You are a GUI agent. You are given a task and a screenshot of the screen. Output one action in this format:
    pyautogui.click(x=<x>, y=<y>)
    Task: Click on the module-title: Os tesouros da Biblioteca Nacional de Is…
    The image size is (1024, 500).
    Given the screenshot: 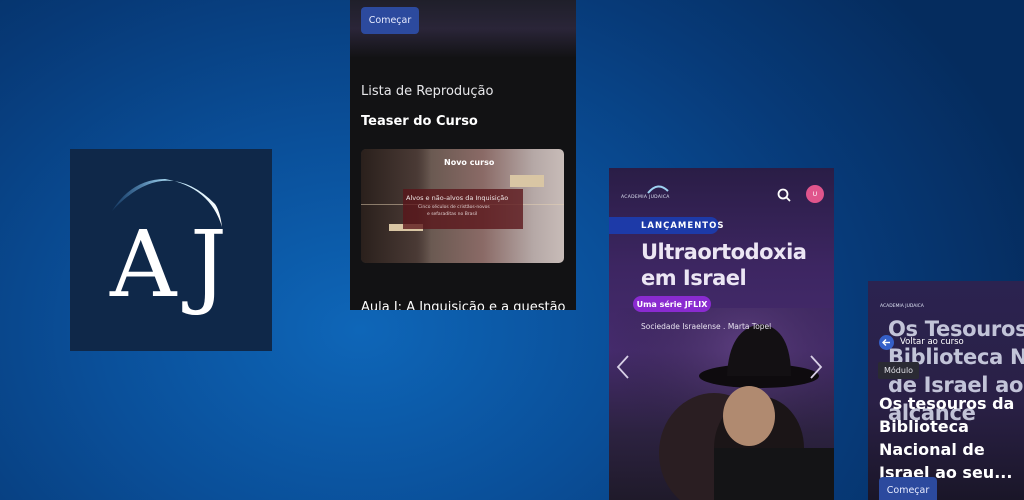 What is the action you would take?
    pyautogui.click(x=947, y=438)
    